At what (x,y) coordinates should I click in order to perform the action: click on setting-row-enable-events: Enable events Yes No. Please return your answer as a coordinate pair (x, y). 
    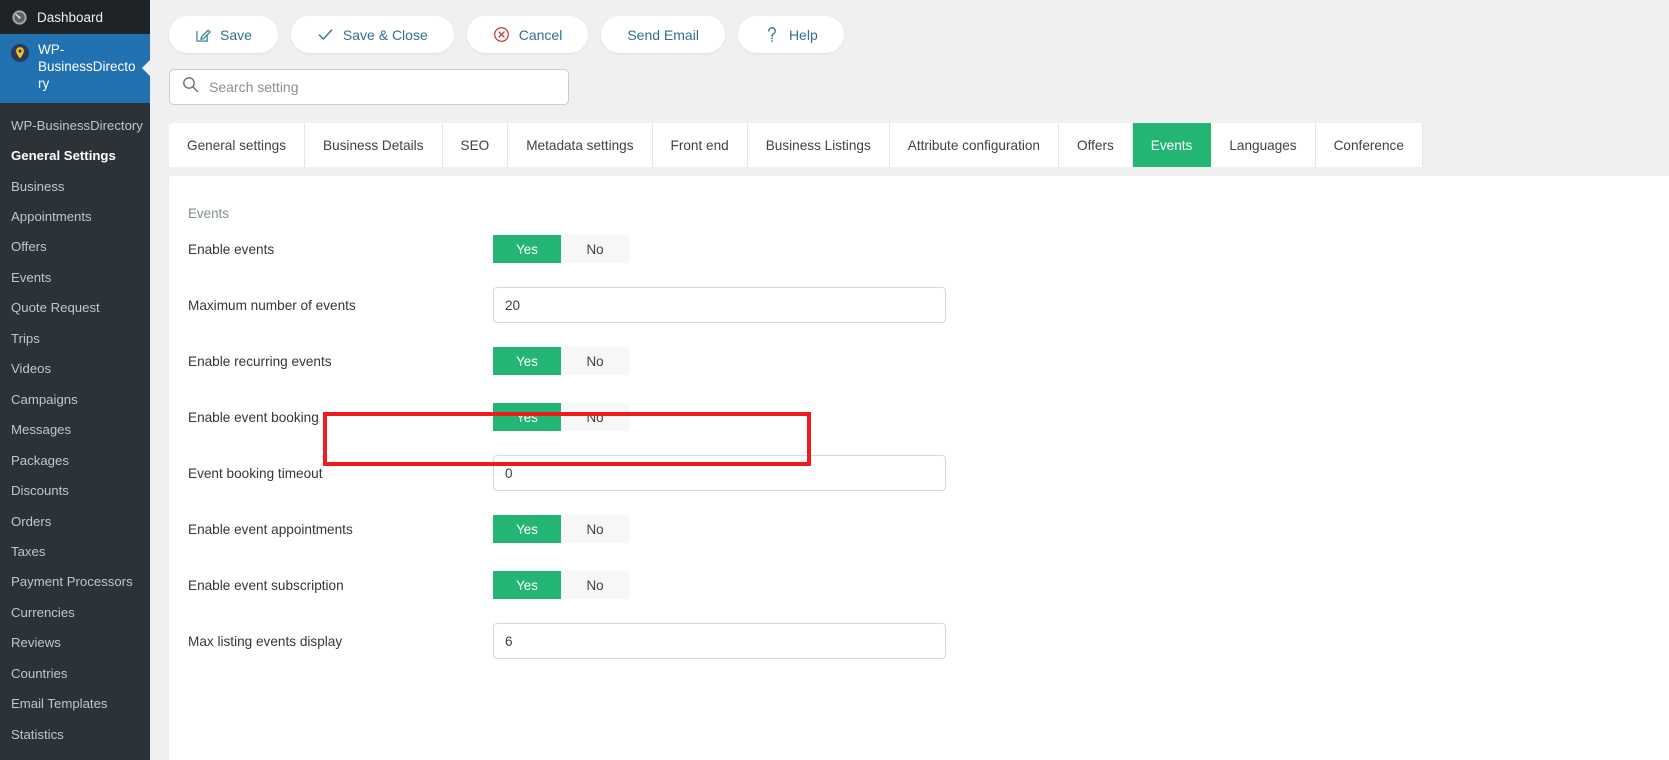
    Looking at the image, I should click on (928, 249).